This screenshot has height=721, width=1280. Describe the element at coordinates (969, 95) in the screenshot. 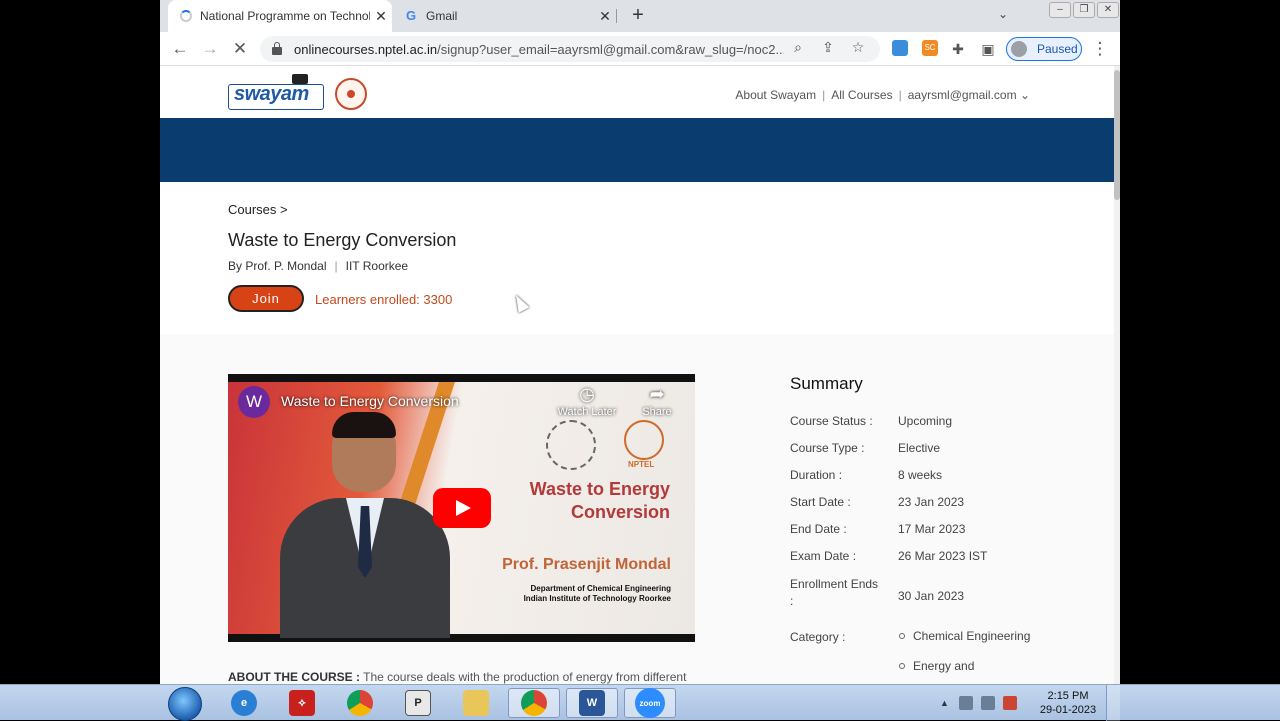

I see `nav-user-menu: aayrsml@gmail.com ⌄` at that location.